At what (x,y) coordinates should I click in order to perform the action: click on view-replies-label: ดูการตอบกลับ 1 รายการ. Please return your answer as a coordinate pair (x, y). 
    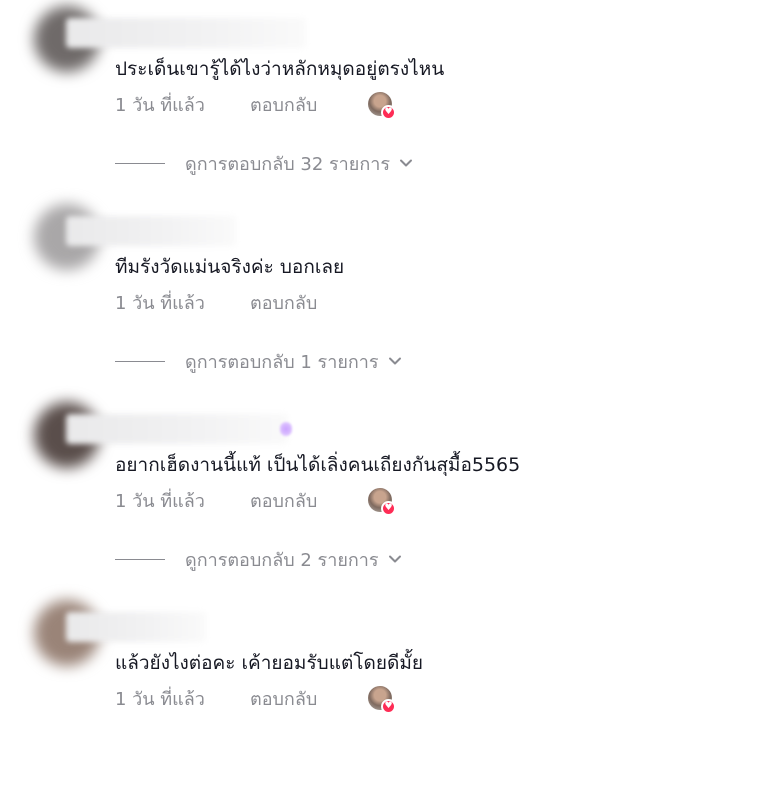
    Looking at the image, I should click on (282, 362).